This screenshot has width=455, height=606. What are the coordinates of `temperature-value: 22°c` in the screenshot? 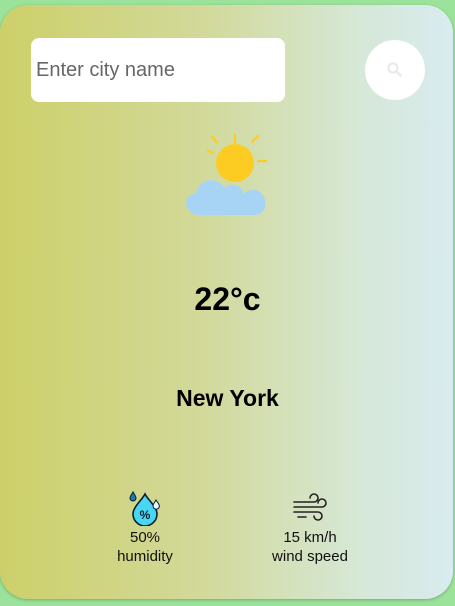 It's located at (227, 299).